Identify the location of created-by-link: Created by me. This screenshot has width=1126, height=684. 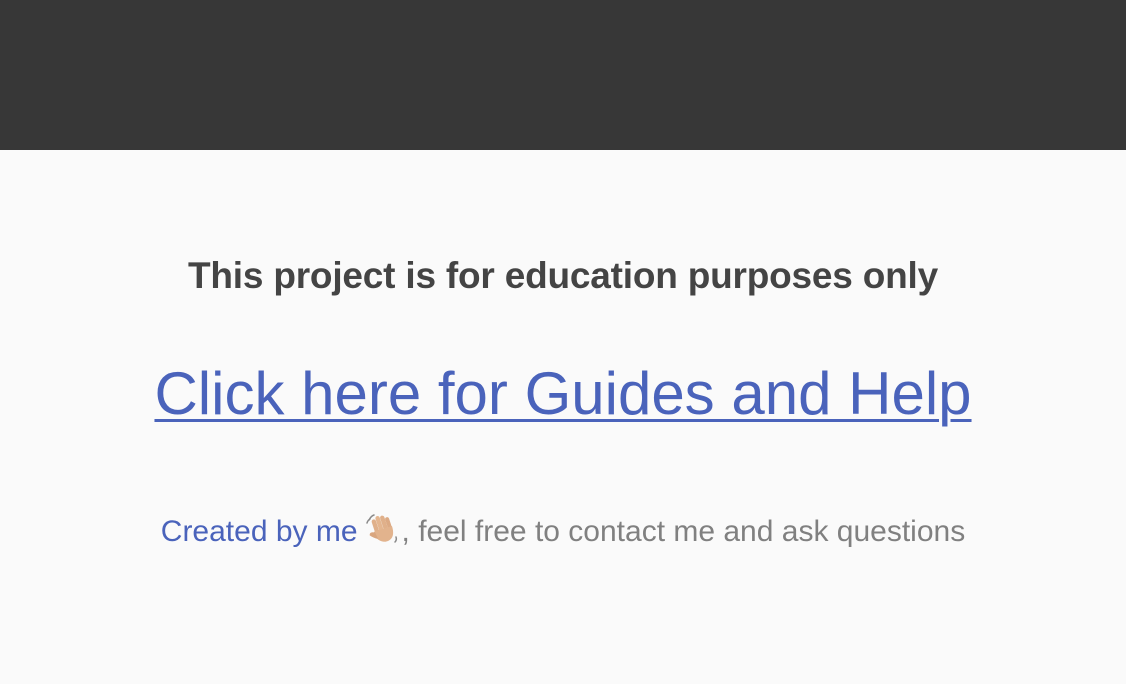
(259, 531).